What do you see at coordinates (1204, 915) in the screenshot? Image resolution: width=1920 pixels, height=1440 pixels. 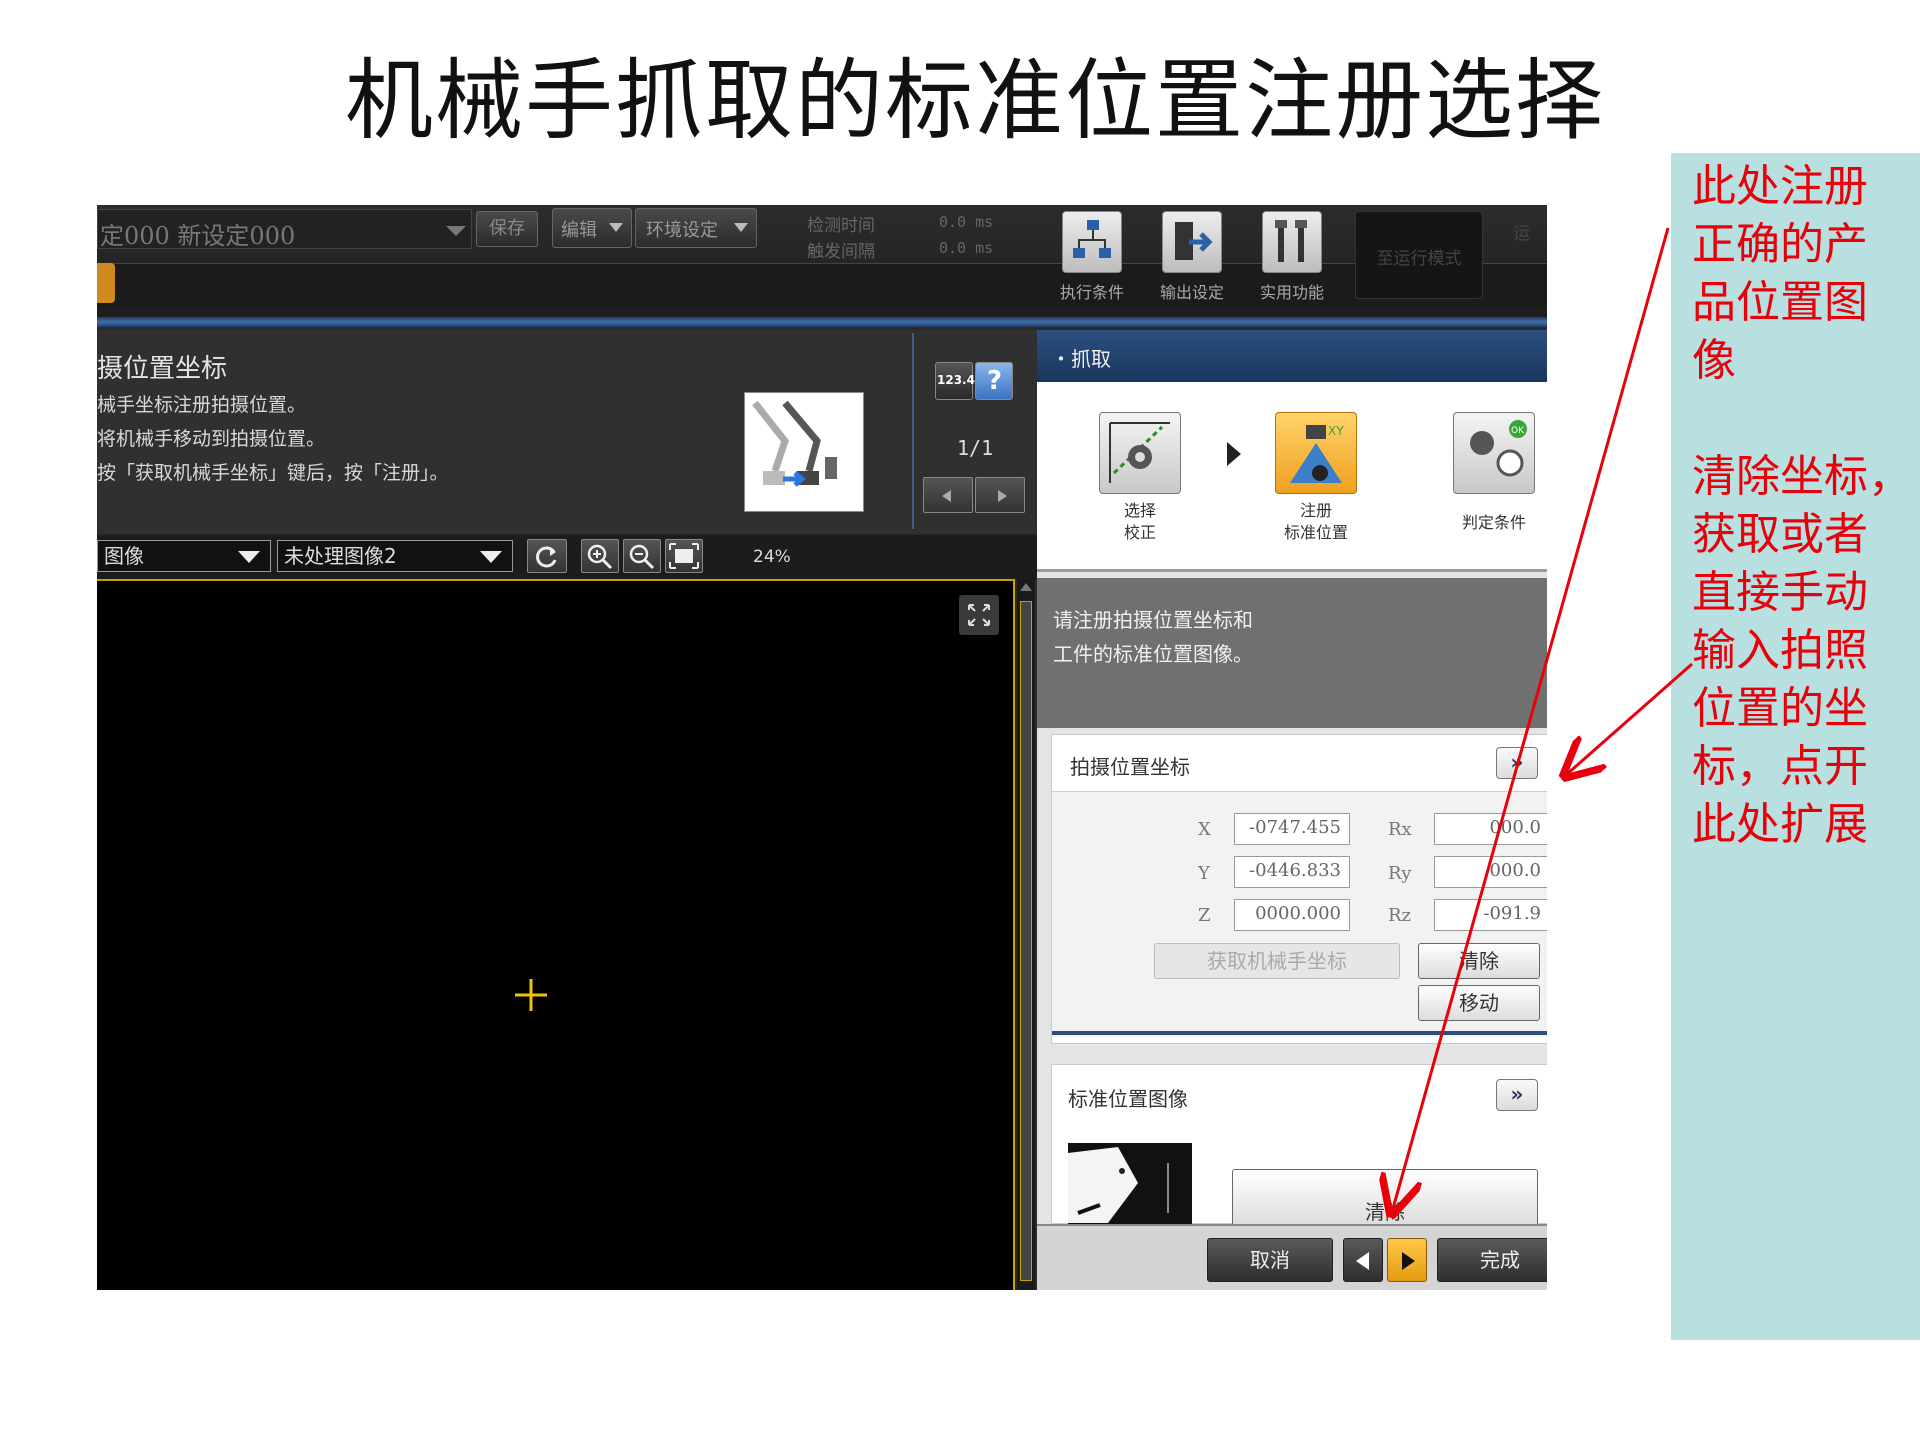 I see `z-label: Z` at bounding box center [1204, 915].